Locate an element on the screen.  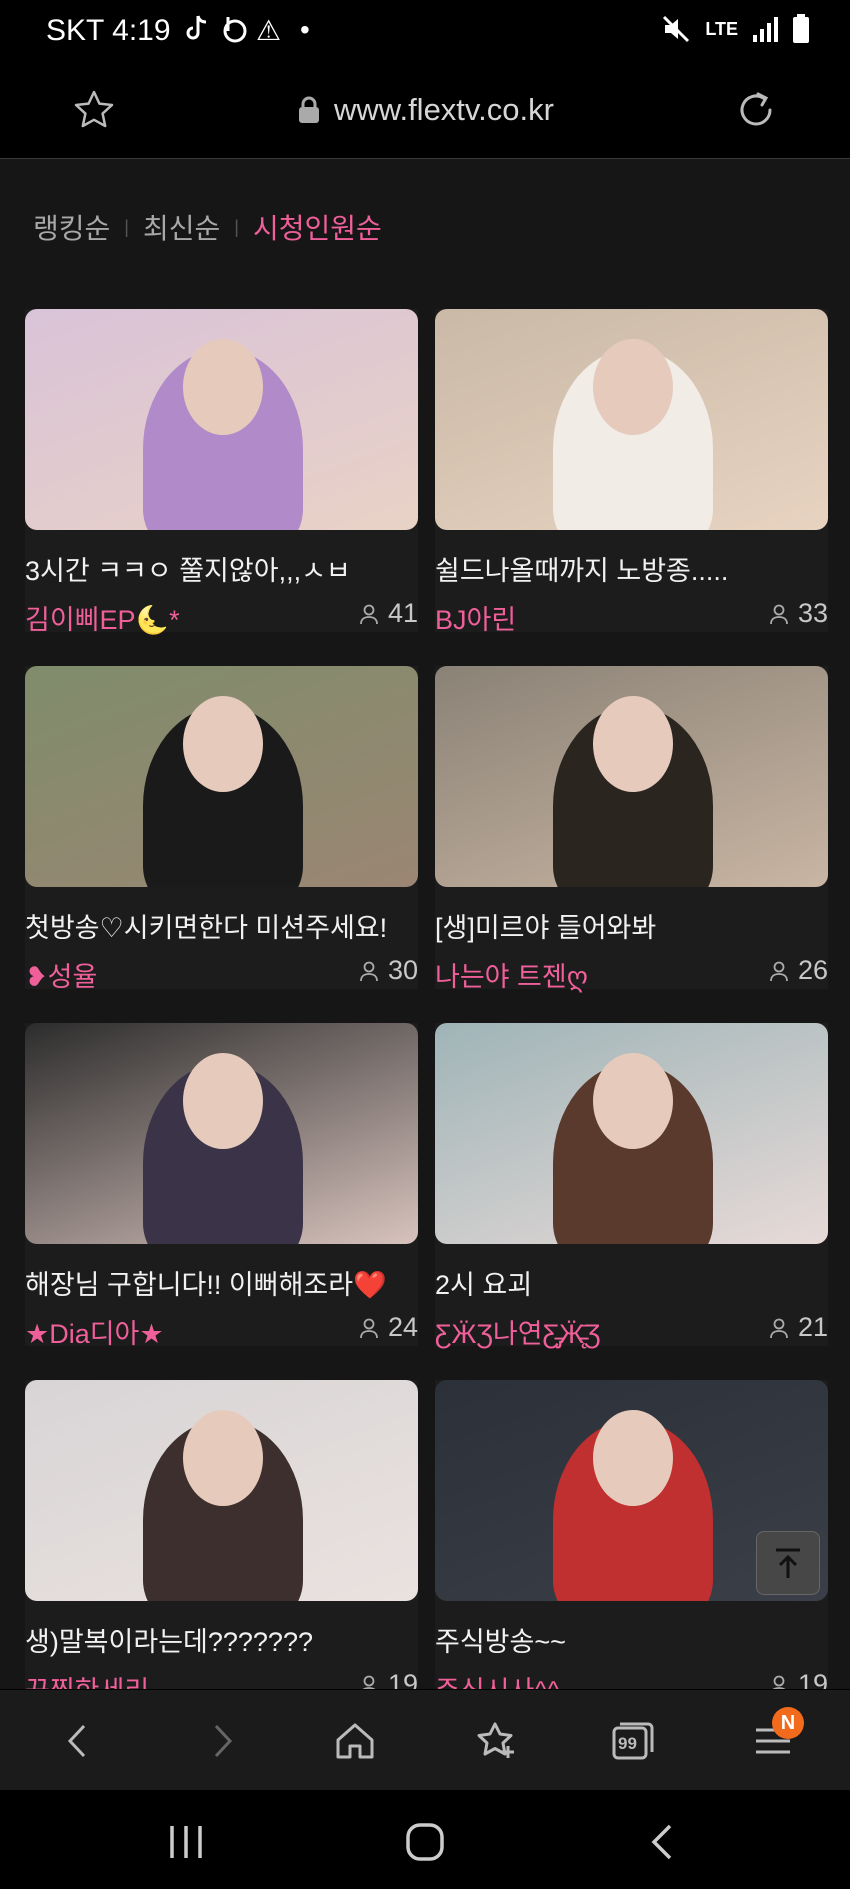
lock-icon is located at coordinates (309, 109).